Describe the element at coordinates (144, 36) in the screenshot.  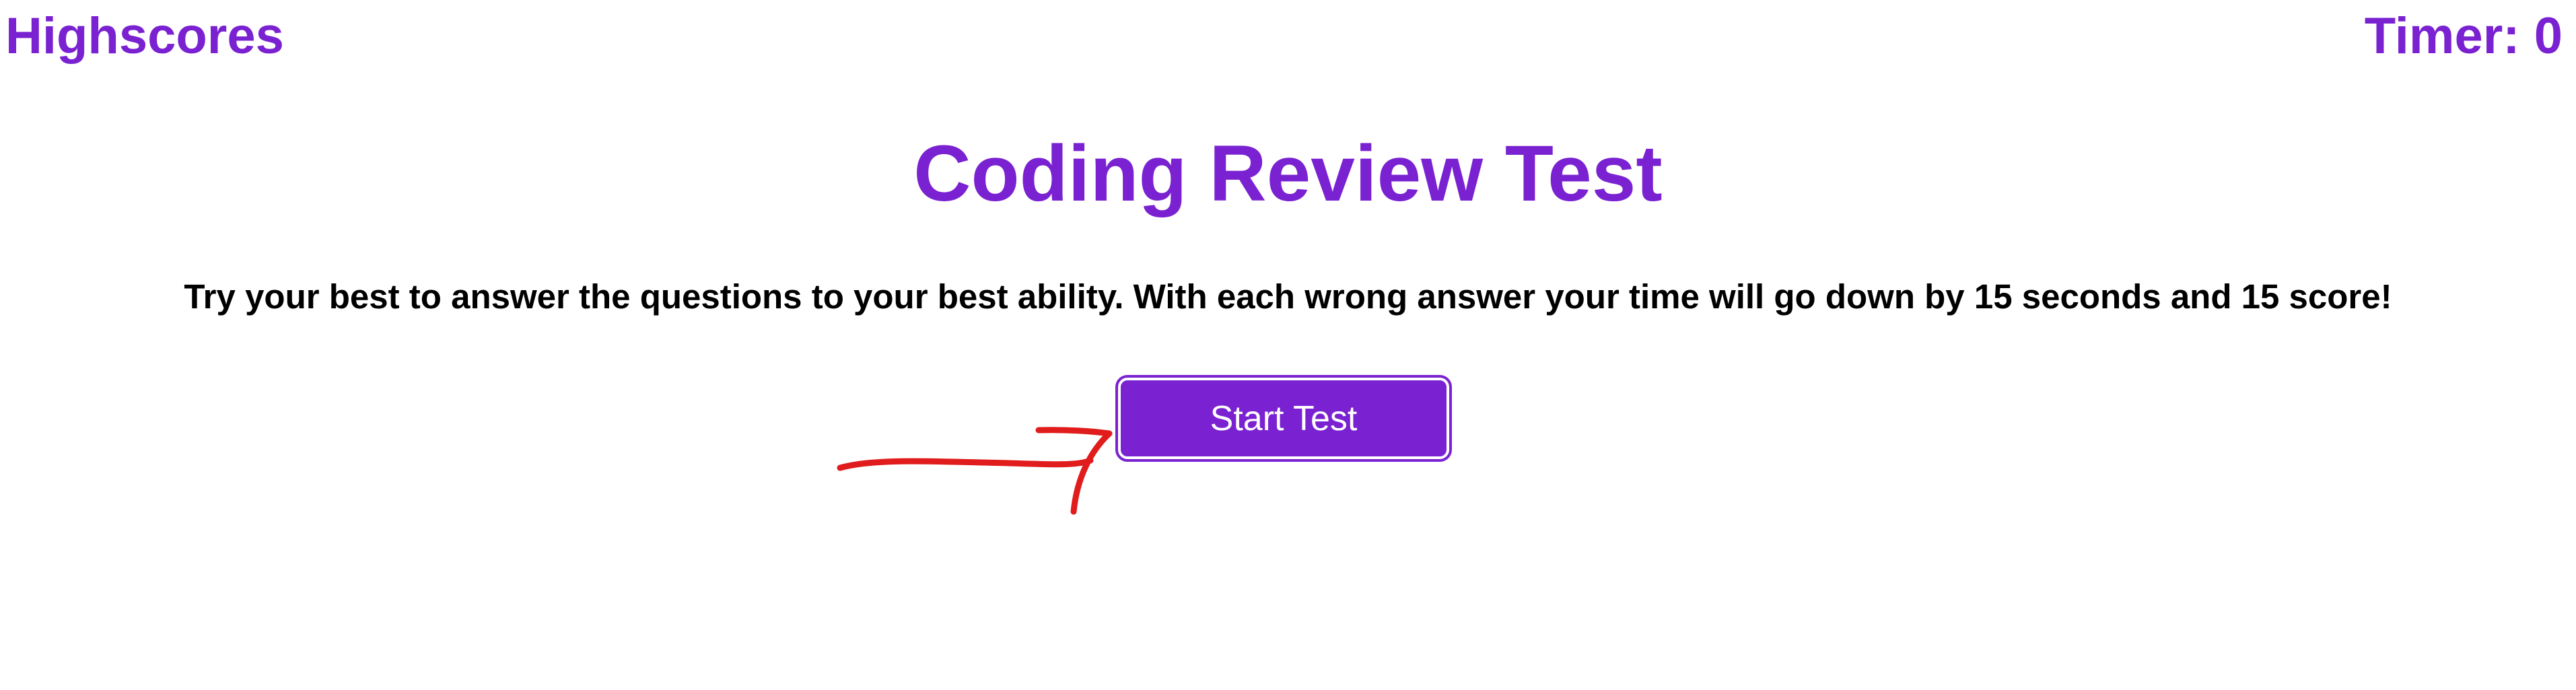
I see `highscores-link: Highscores` at that location.